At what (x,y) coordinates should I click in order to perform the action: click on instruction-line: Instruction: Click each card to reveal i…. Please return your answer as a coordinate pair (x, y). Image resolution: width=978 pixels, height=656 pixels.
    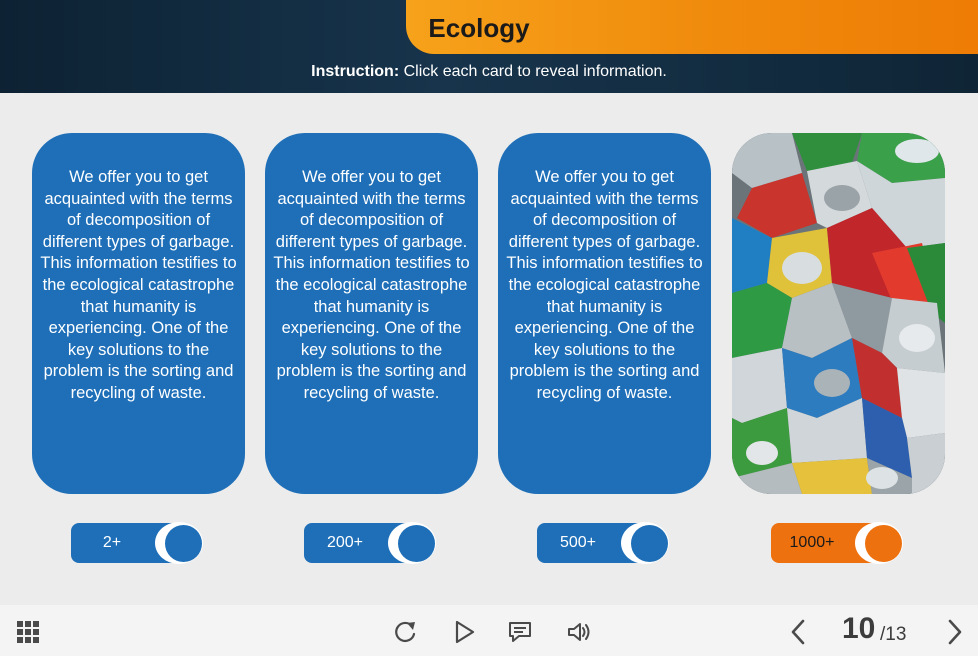
    Looking at the image, I should click on (489, 72).